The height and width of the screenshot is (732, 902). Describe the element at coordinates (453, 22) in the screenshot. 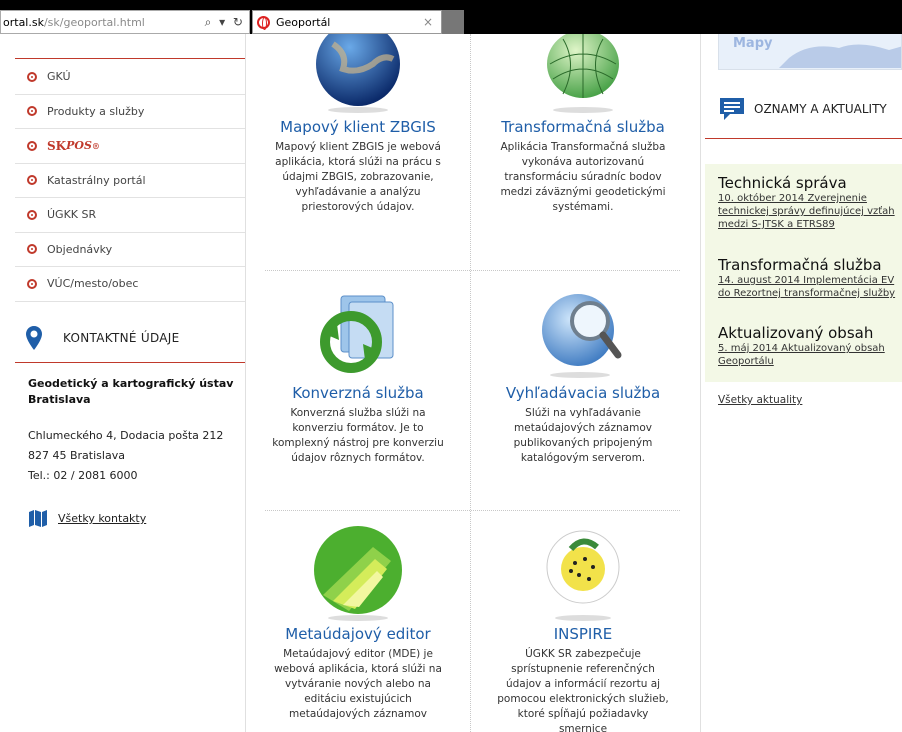

I see `new-tab-button` at that location.